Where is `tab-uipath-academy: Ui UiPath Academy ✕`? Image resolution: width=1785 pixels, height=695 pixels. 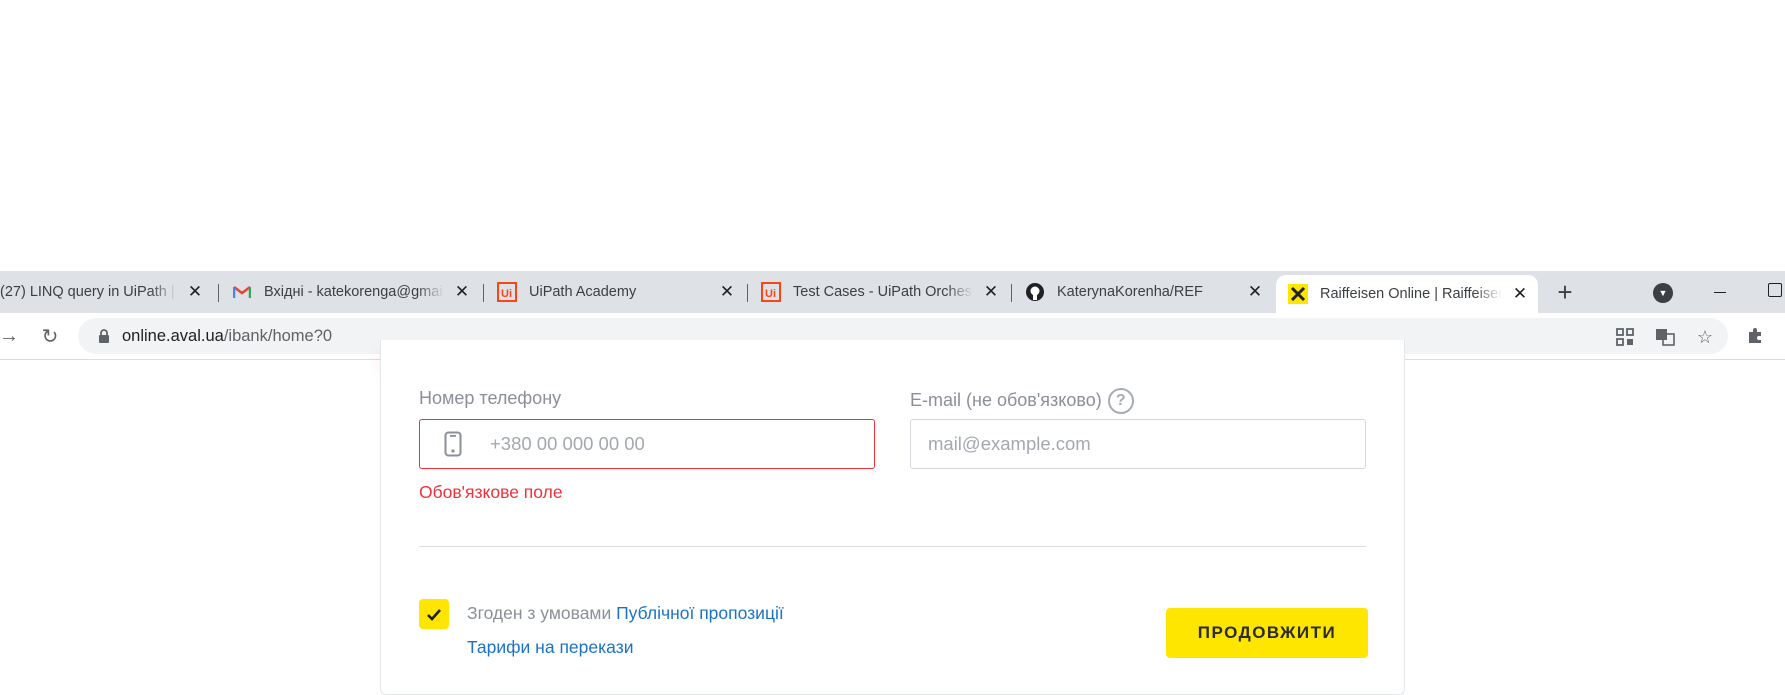 tab-uipath-academy: Ui UiPath Academy ✕ is located at coordinates (617, 292).